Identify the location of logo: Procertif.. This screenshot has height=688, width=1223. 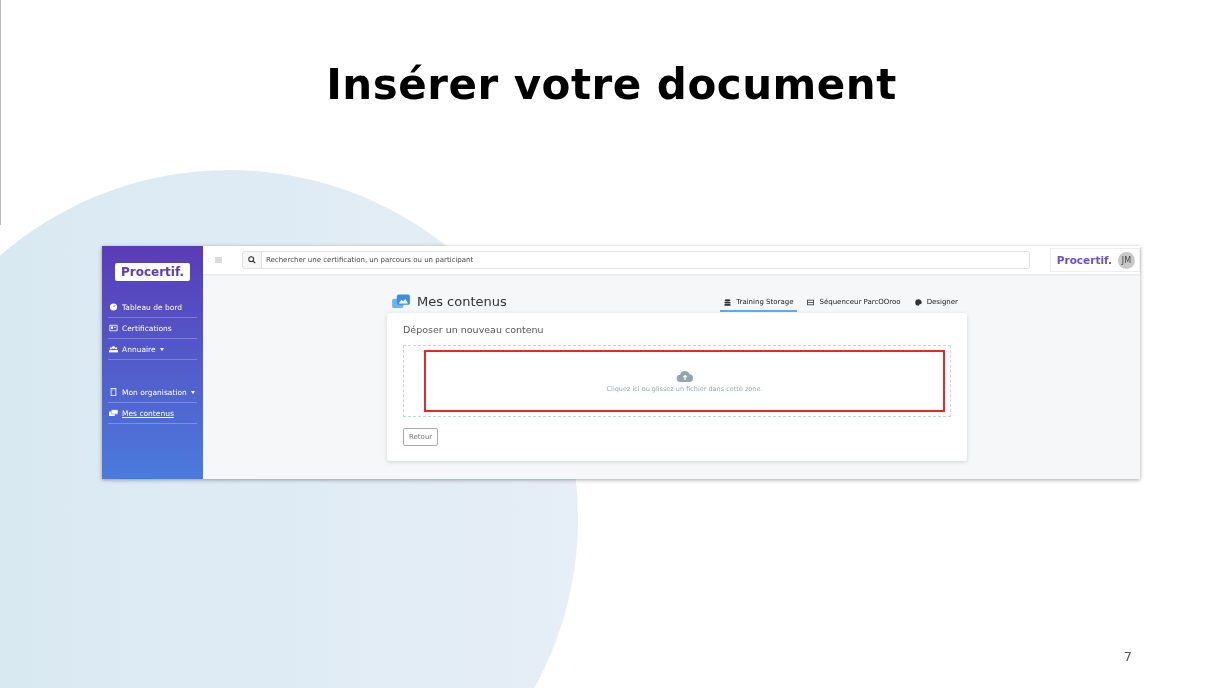
(152, 272).